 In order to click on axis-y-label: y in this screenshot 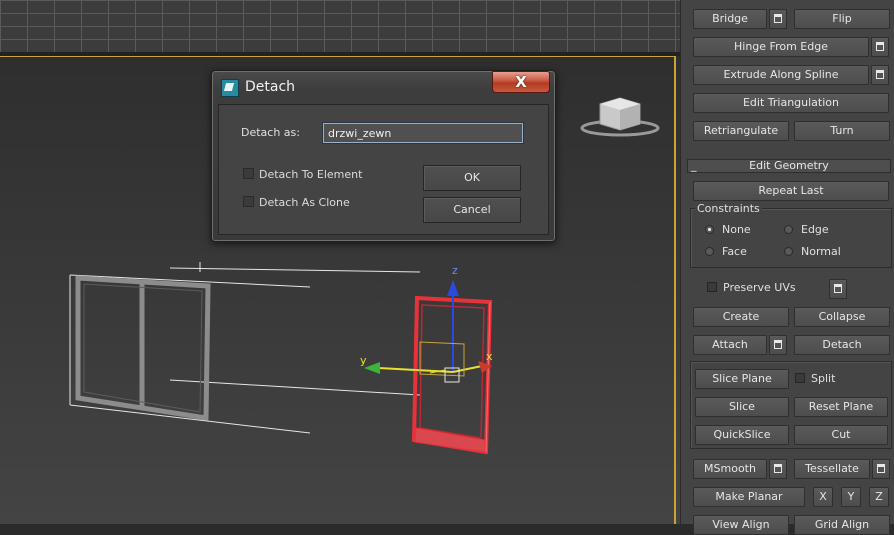, I will do `click(363, 360)`.